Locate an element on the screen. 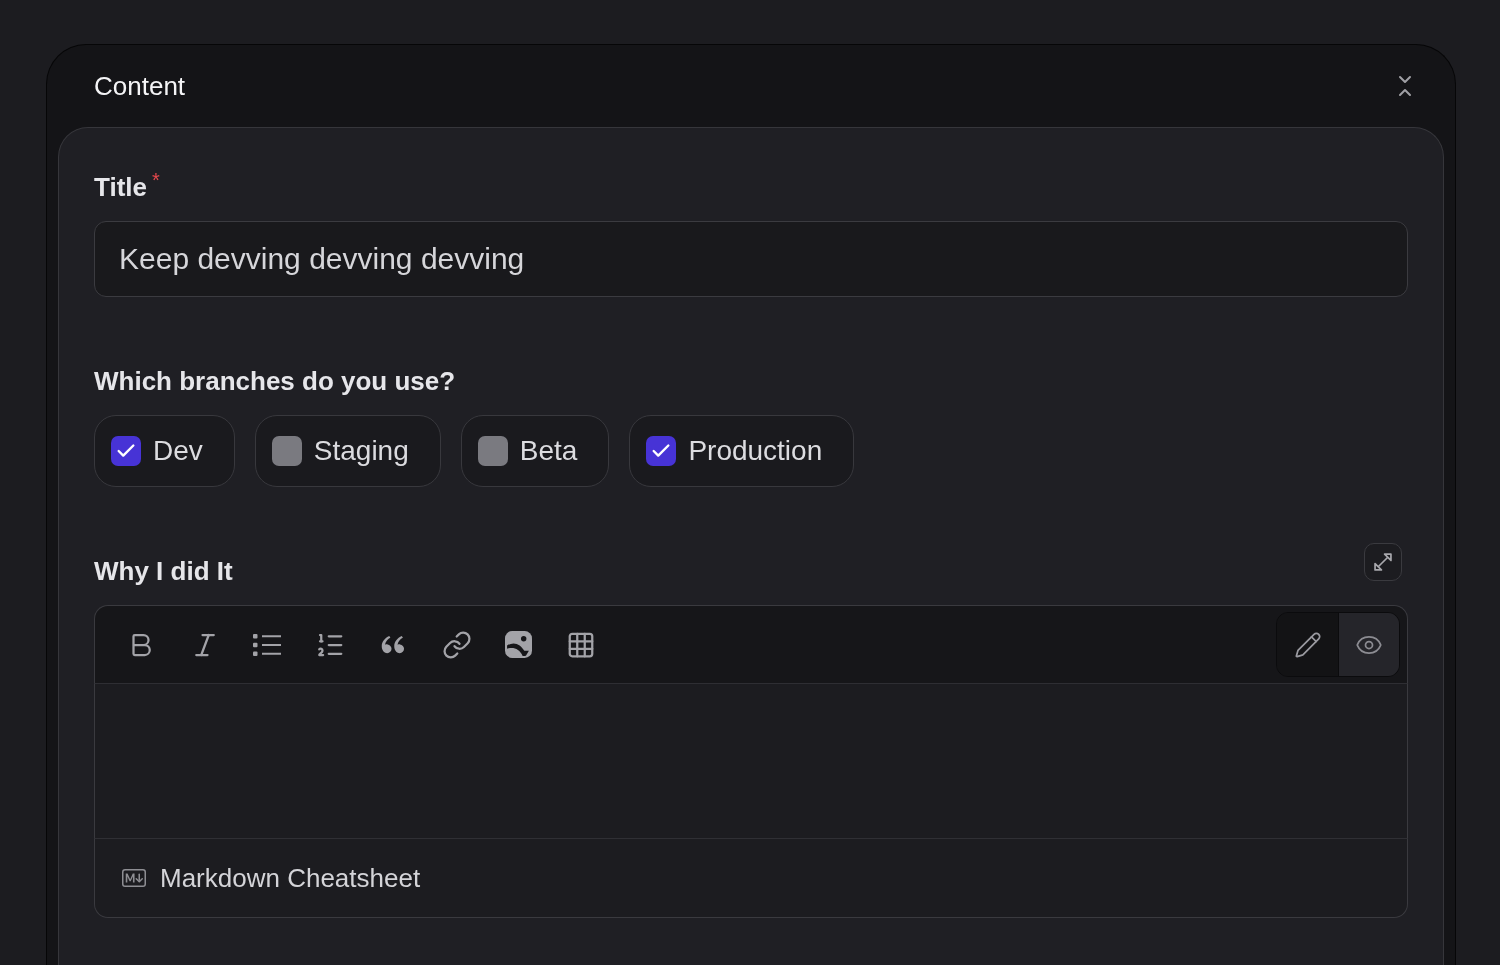  branch-option: Dev is located at coordinates (164, 451).